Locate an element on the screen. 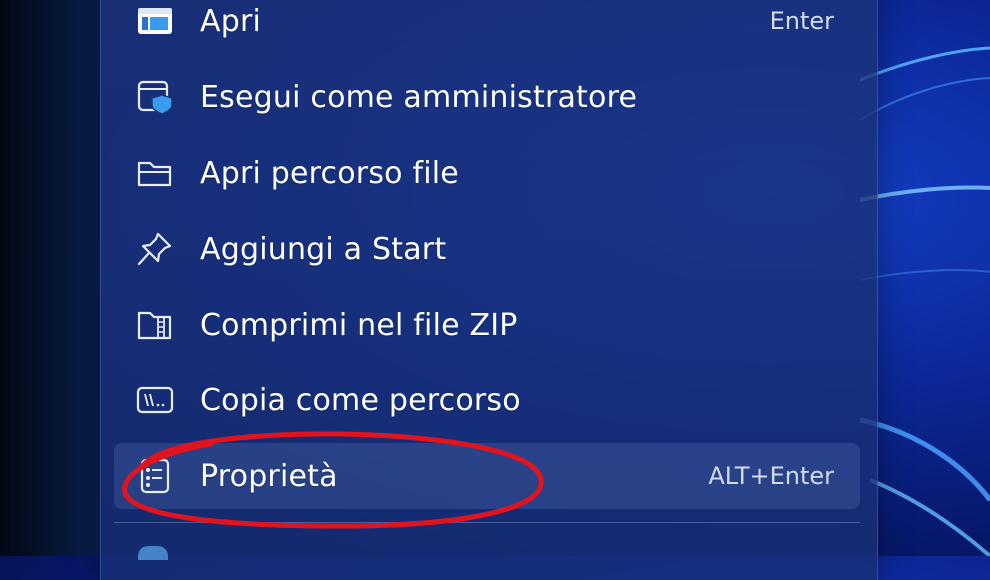  menu-item-apri-percorso: Apri percorso file is located at coordinates (487, 173).